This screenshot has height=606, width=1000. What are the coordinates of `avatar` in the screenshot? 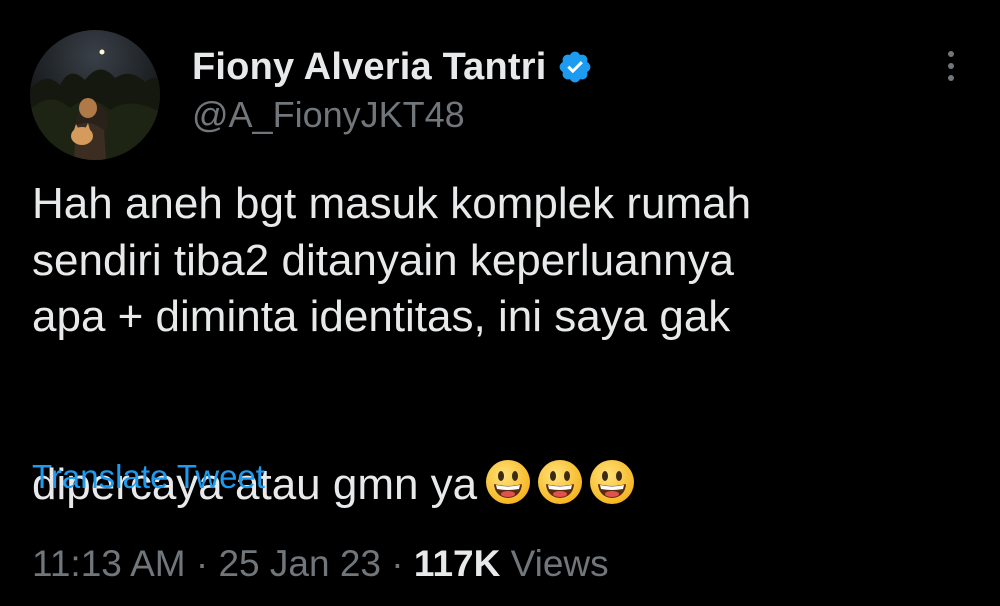 It's located at (95, 95).